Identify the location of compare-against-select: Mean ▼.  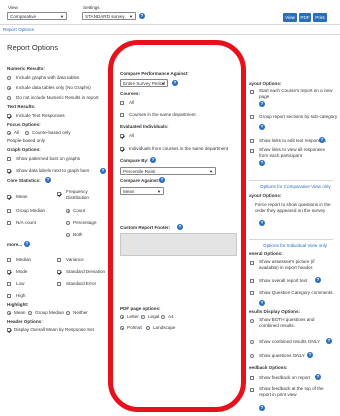
(142, 191).